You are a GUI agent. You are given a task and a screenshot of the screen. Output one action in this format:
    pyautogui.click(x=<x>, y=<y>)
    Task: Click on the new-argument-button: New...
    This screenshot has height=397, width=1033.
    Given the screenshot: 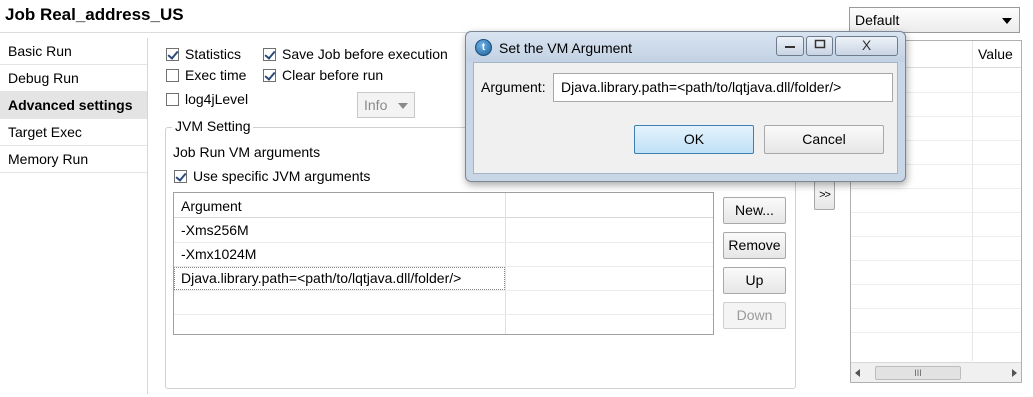 What is the action you would take?
    pyautogui.click(x=754, y=210)
    